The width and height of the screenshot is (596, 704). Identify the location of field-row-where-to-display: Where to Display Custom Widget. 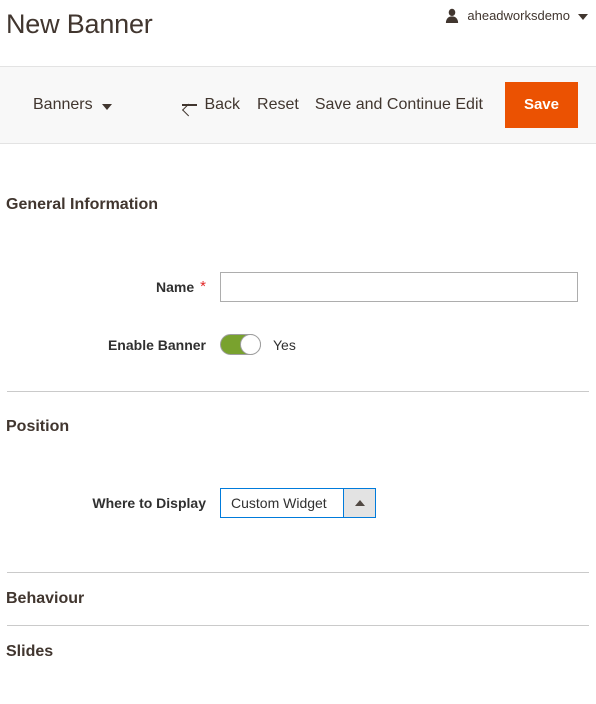
(298, 503).